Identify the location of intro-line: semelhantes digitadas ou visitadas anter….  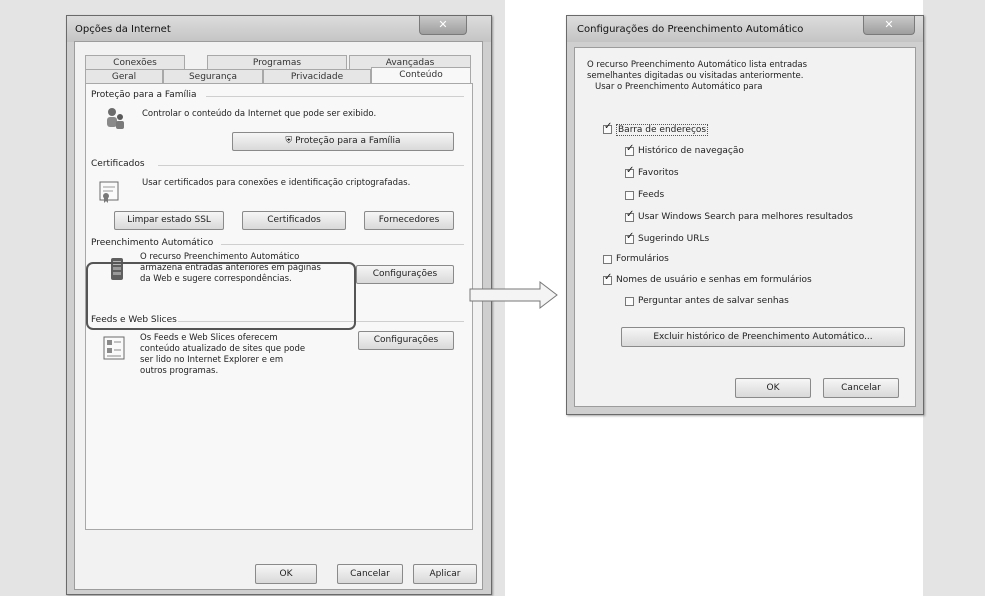
(695, 76).